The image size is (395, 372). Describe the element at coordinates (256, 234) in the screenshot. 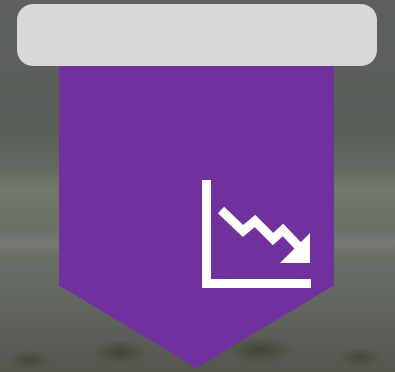

I see `trending-down-chart-icon` at that location.